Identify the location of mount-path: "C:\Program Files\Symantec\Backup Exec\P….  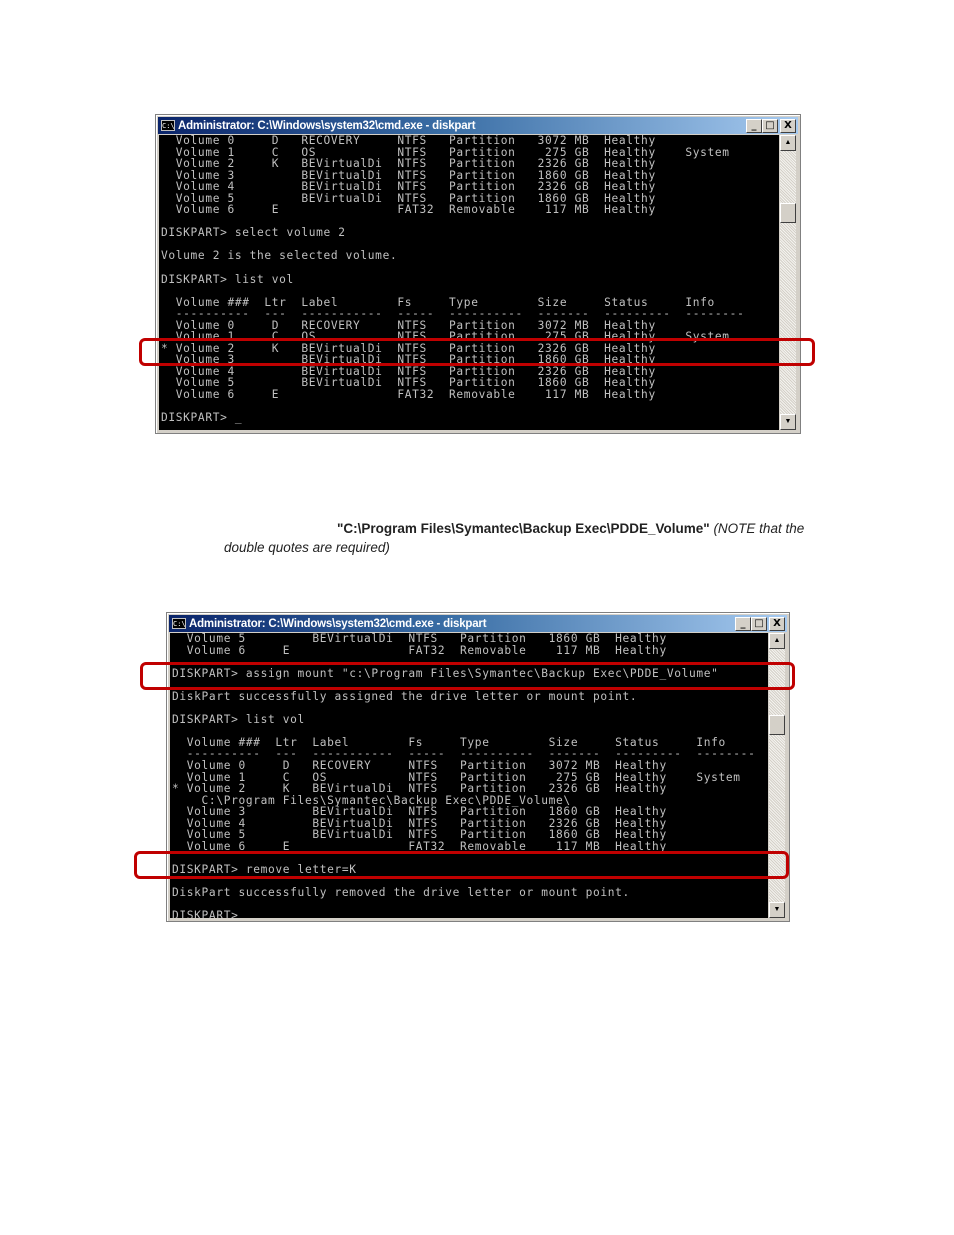
(523, 528).